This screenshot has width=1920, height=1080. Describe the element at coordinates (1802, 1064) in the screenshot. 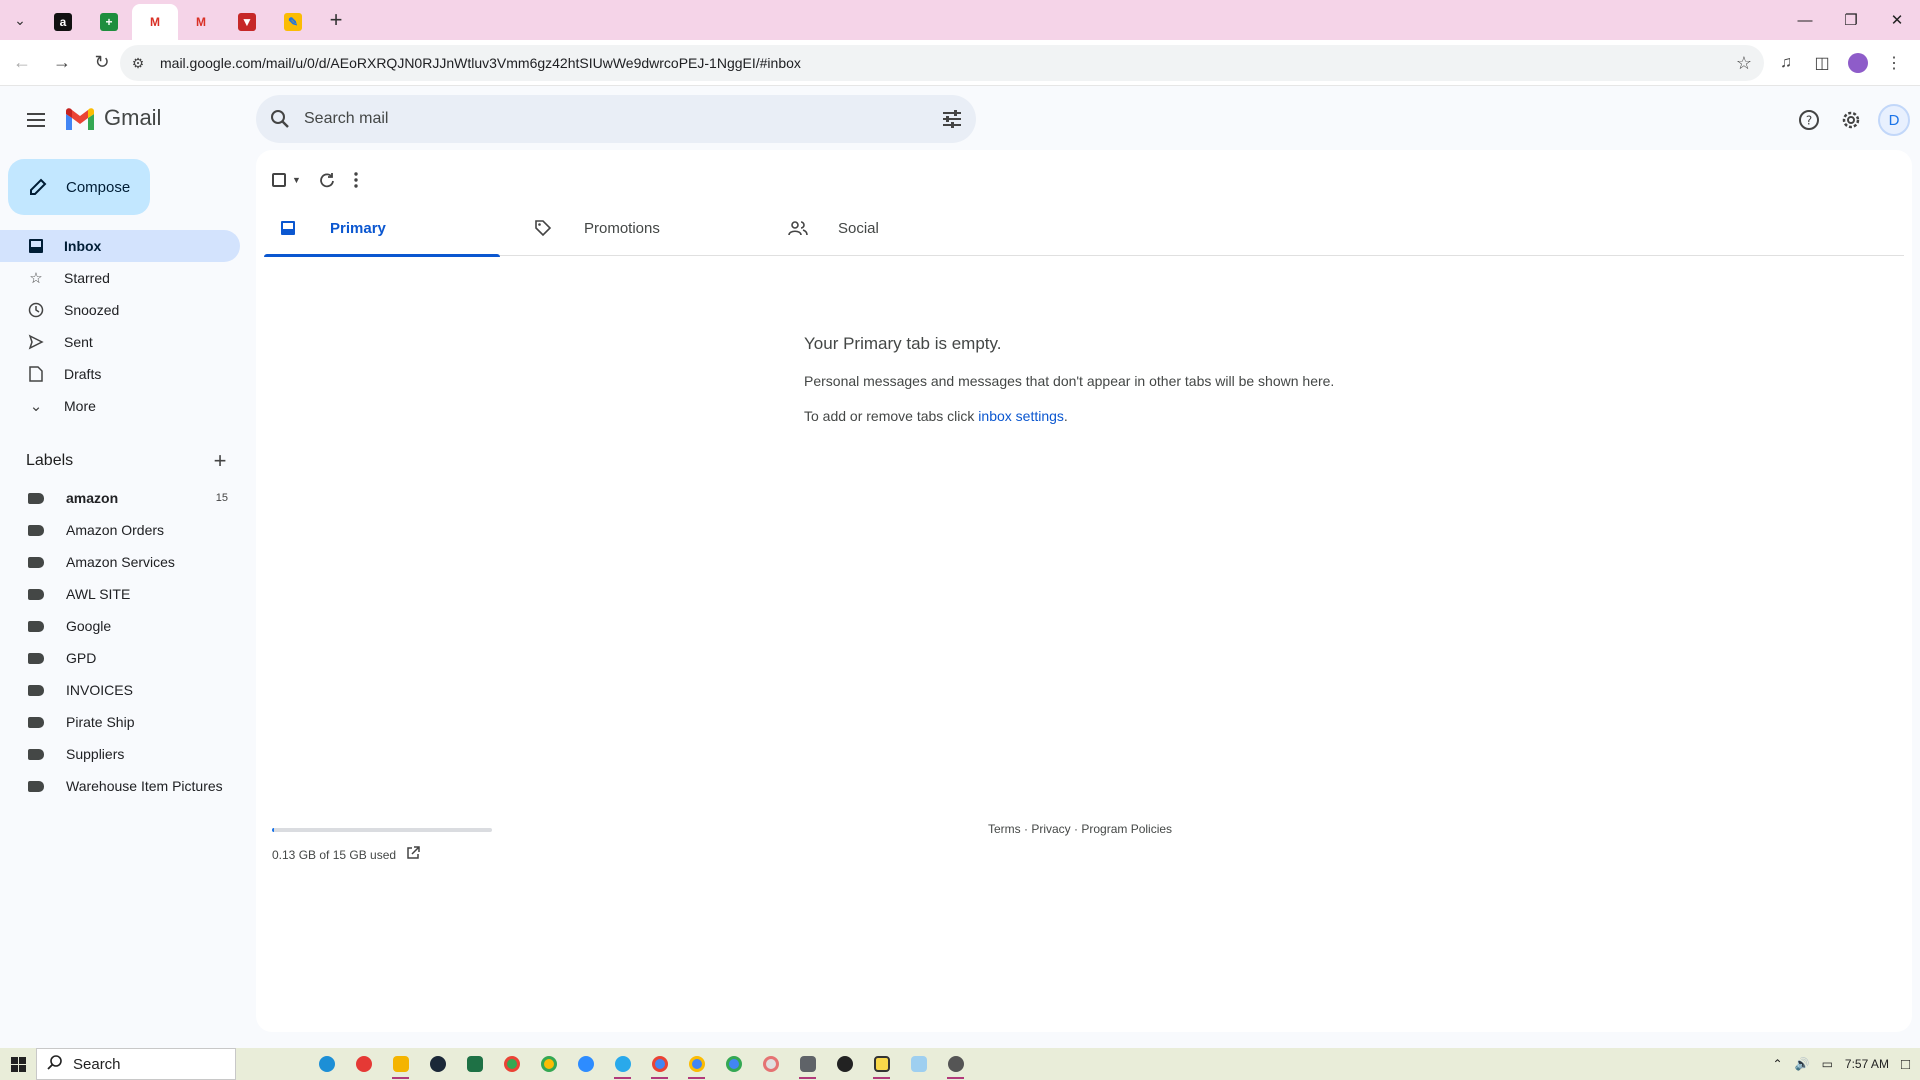

I see `volume-icon: 🔊` at that location.